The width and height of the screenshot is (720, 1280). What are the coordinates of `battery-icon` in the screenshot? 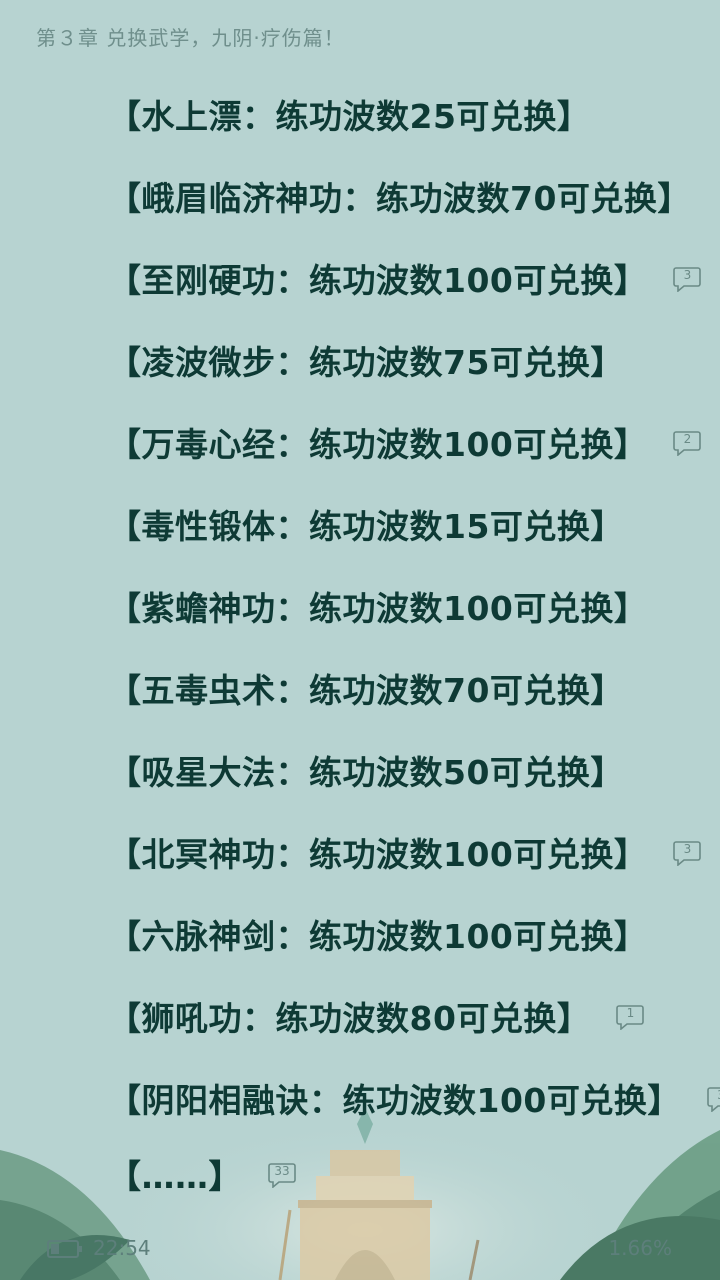 It's located at (64, 1249).